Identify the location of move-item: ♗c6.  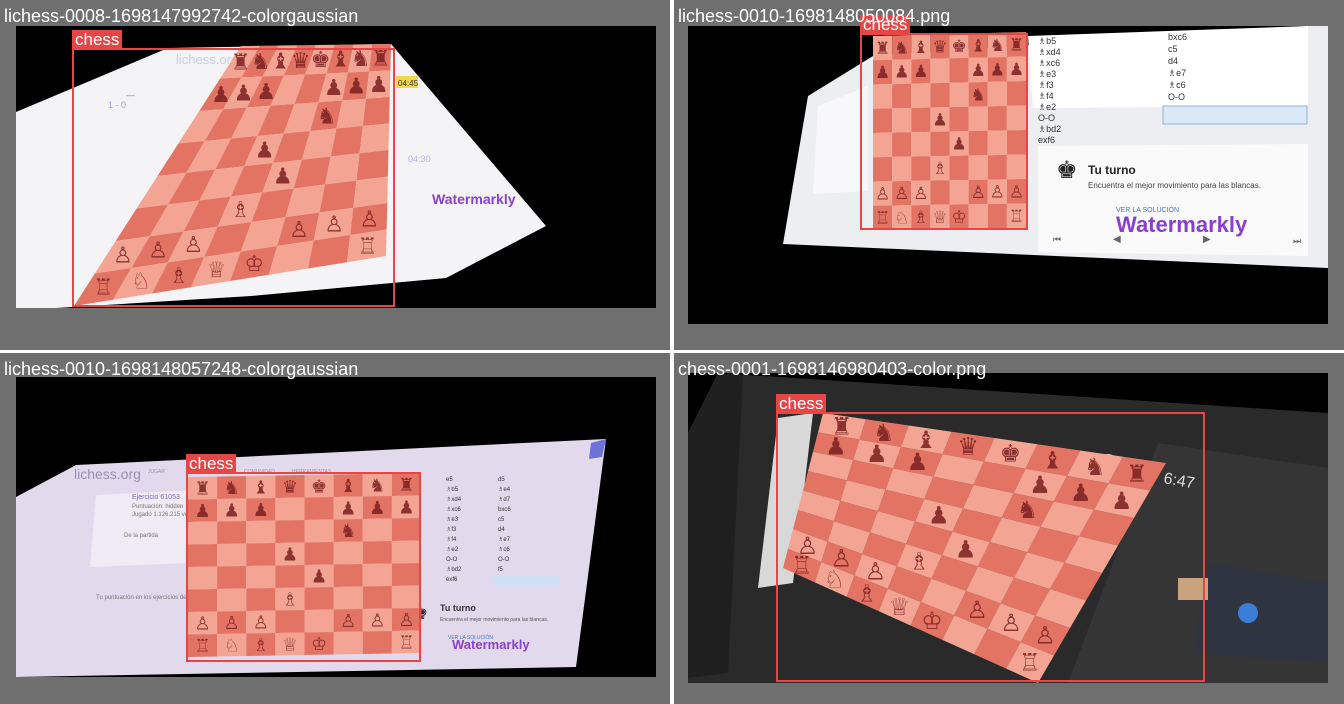
(1177, 85).